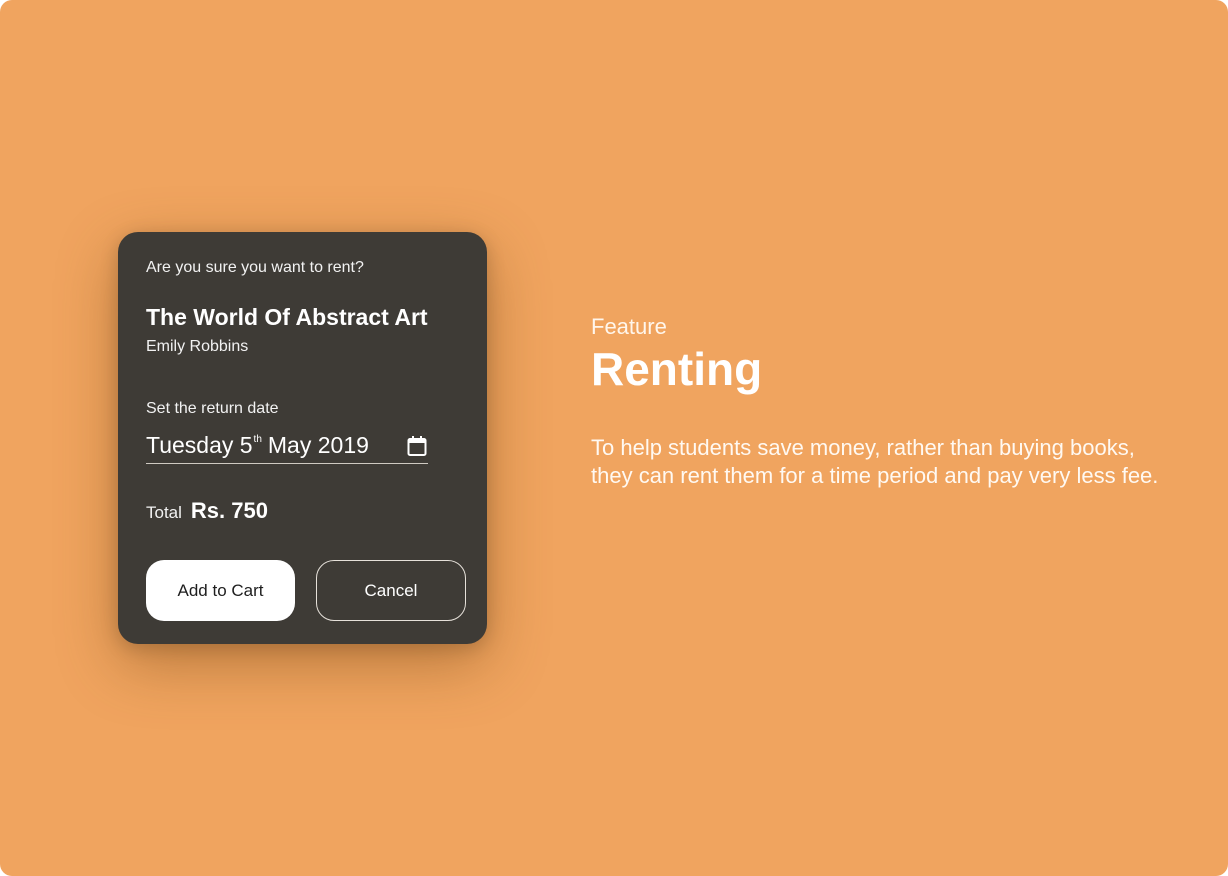 This screenshot has height=876, width=1228. What do you see at coordinates (229, 510) in the screenshot?
I see `total-amount: Rs. 750` at bounding box center [229, 510].